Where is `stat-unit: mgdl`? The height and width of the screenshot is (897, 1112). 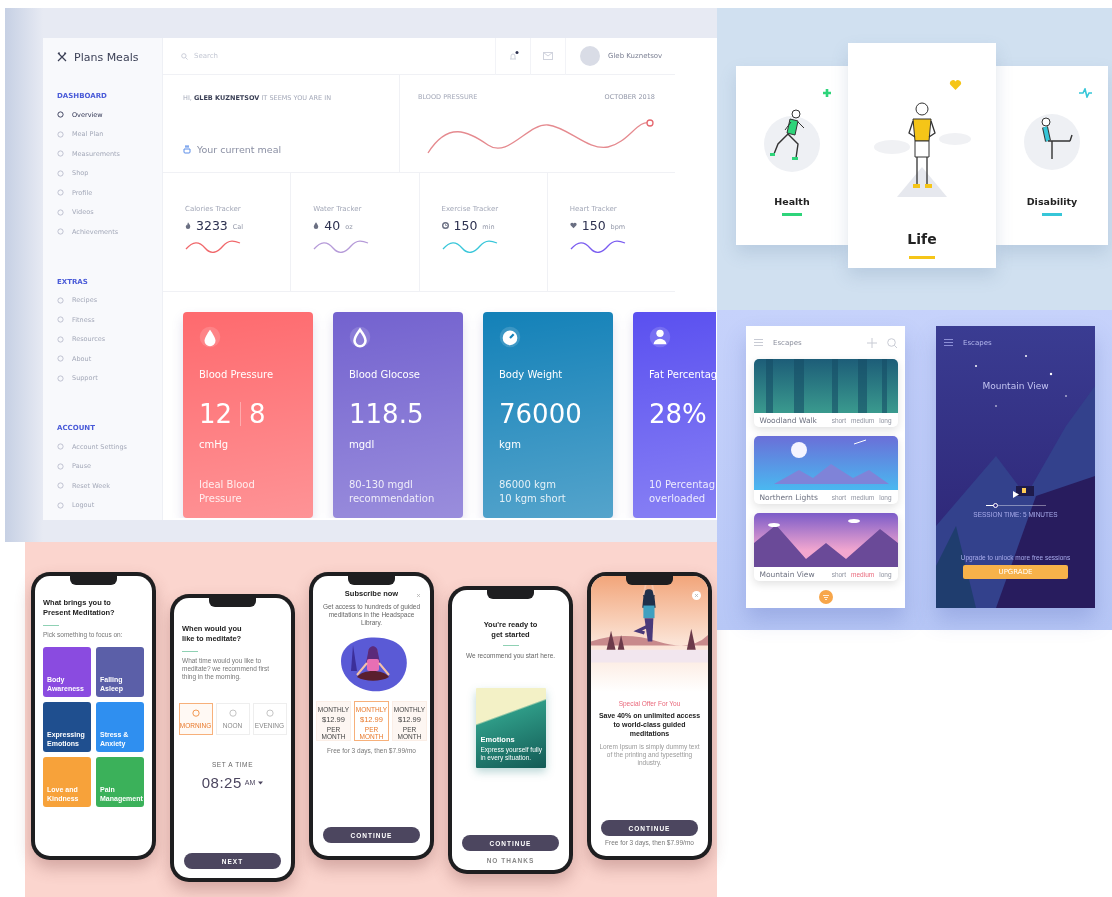 stat-unit: mgdl is located at coordinates (362, 445).